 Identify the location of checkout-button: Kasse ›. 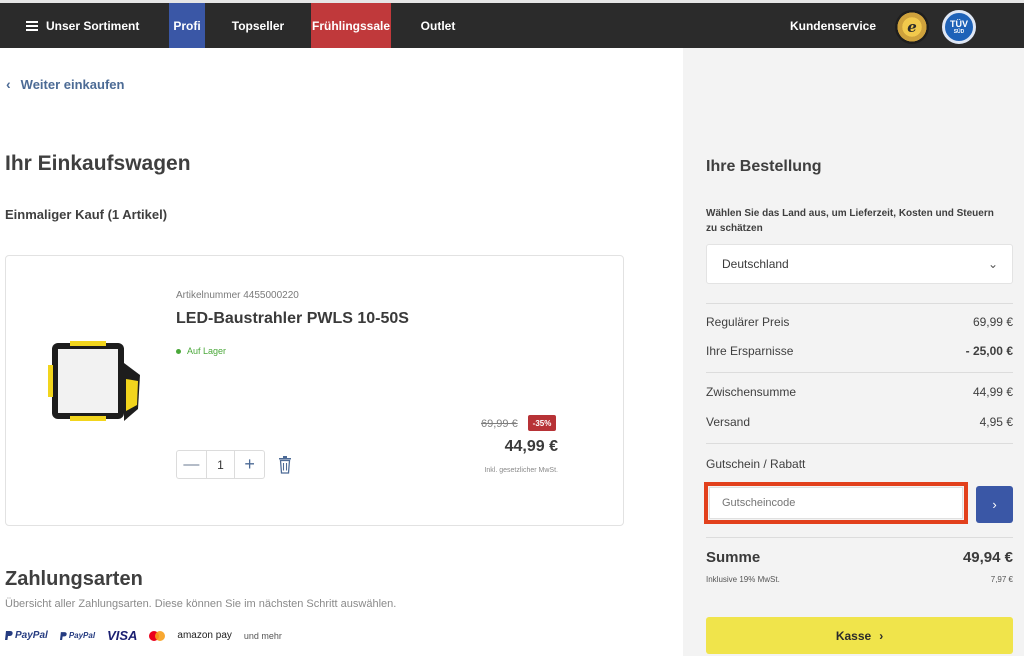
(859, 635).